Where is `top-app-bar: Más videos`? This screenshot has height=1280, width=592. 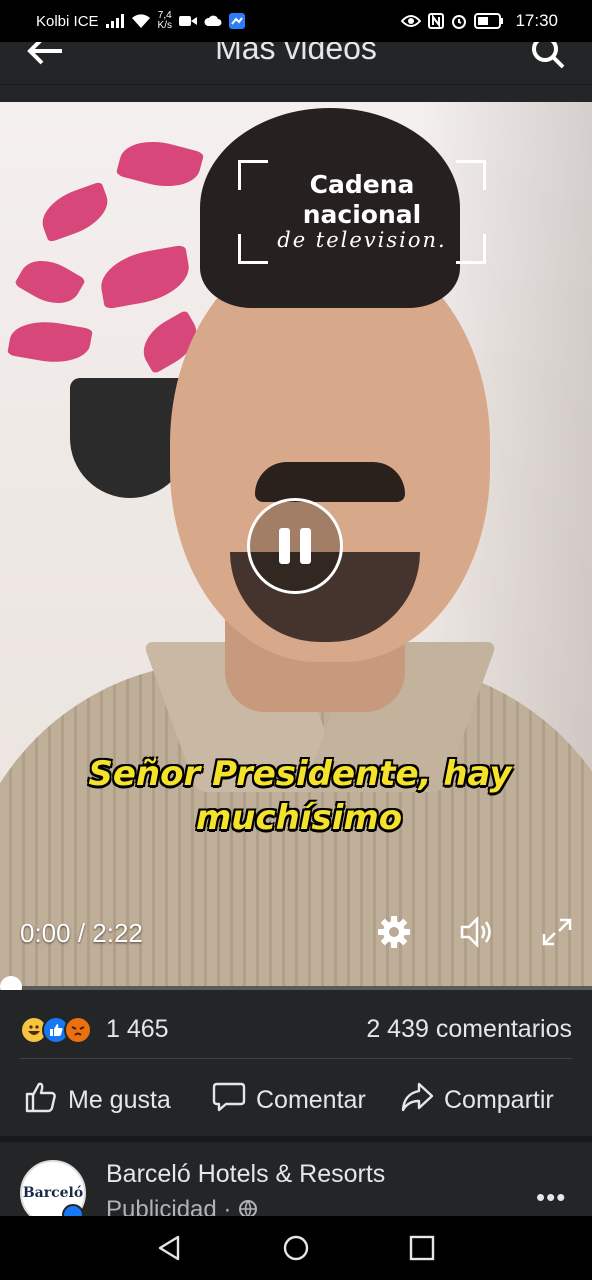 top-app-bar: Más videos is located at coordinates (296, 63).